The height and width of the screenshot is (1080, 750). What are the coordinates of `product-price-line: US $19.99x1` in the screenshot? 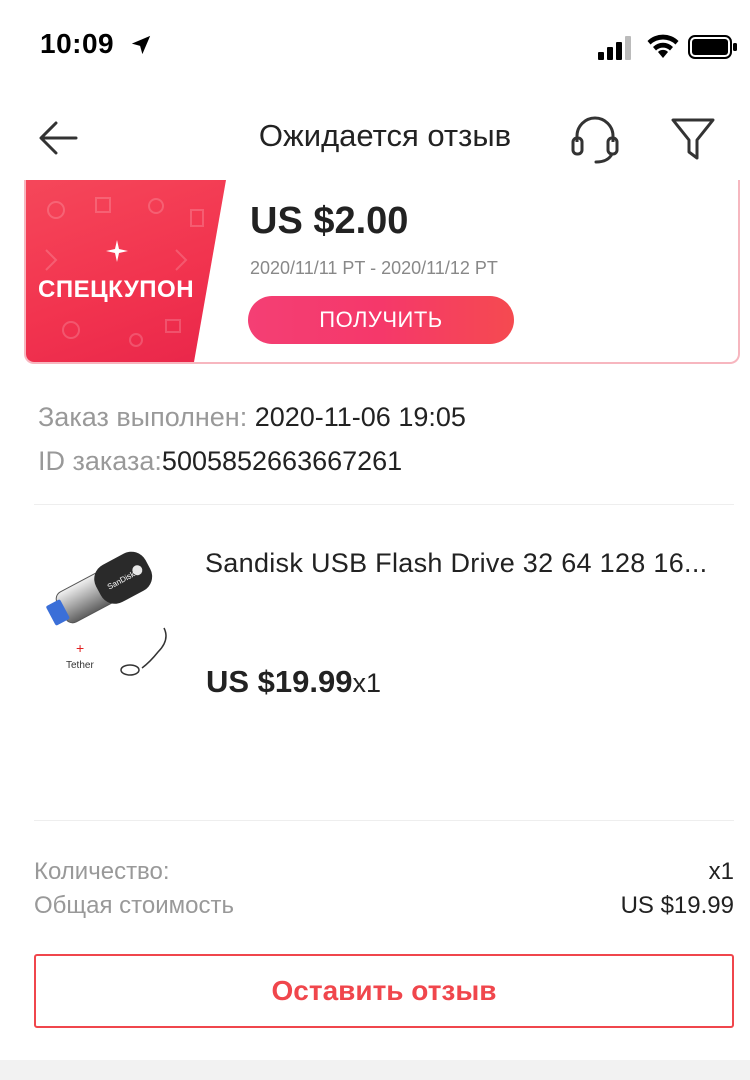 It's located at (293, 682).